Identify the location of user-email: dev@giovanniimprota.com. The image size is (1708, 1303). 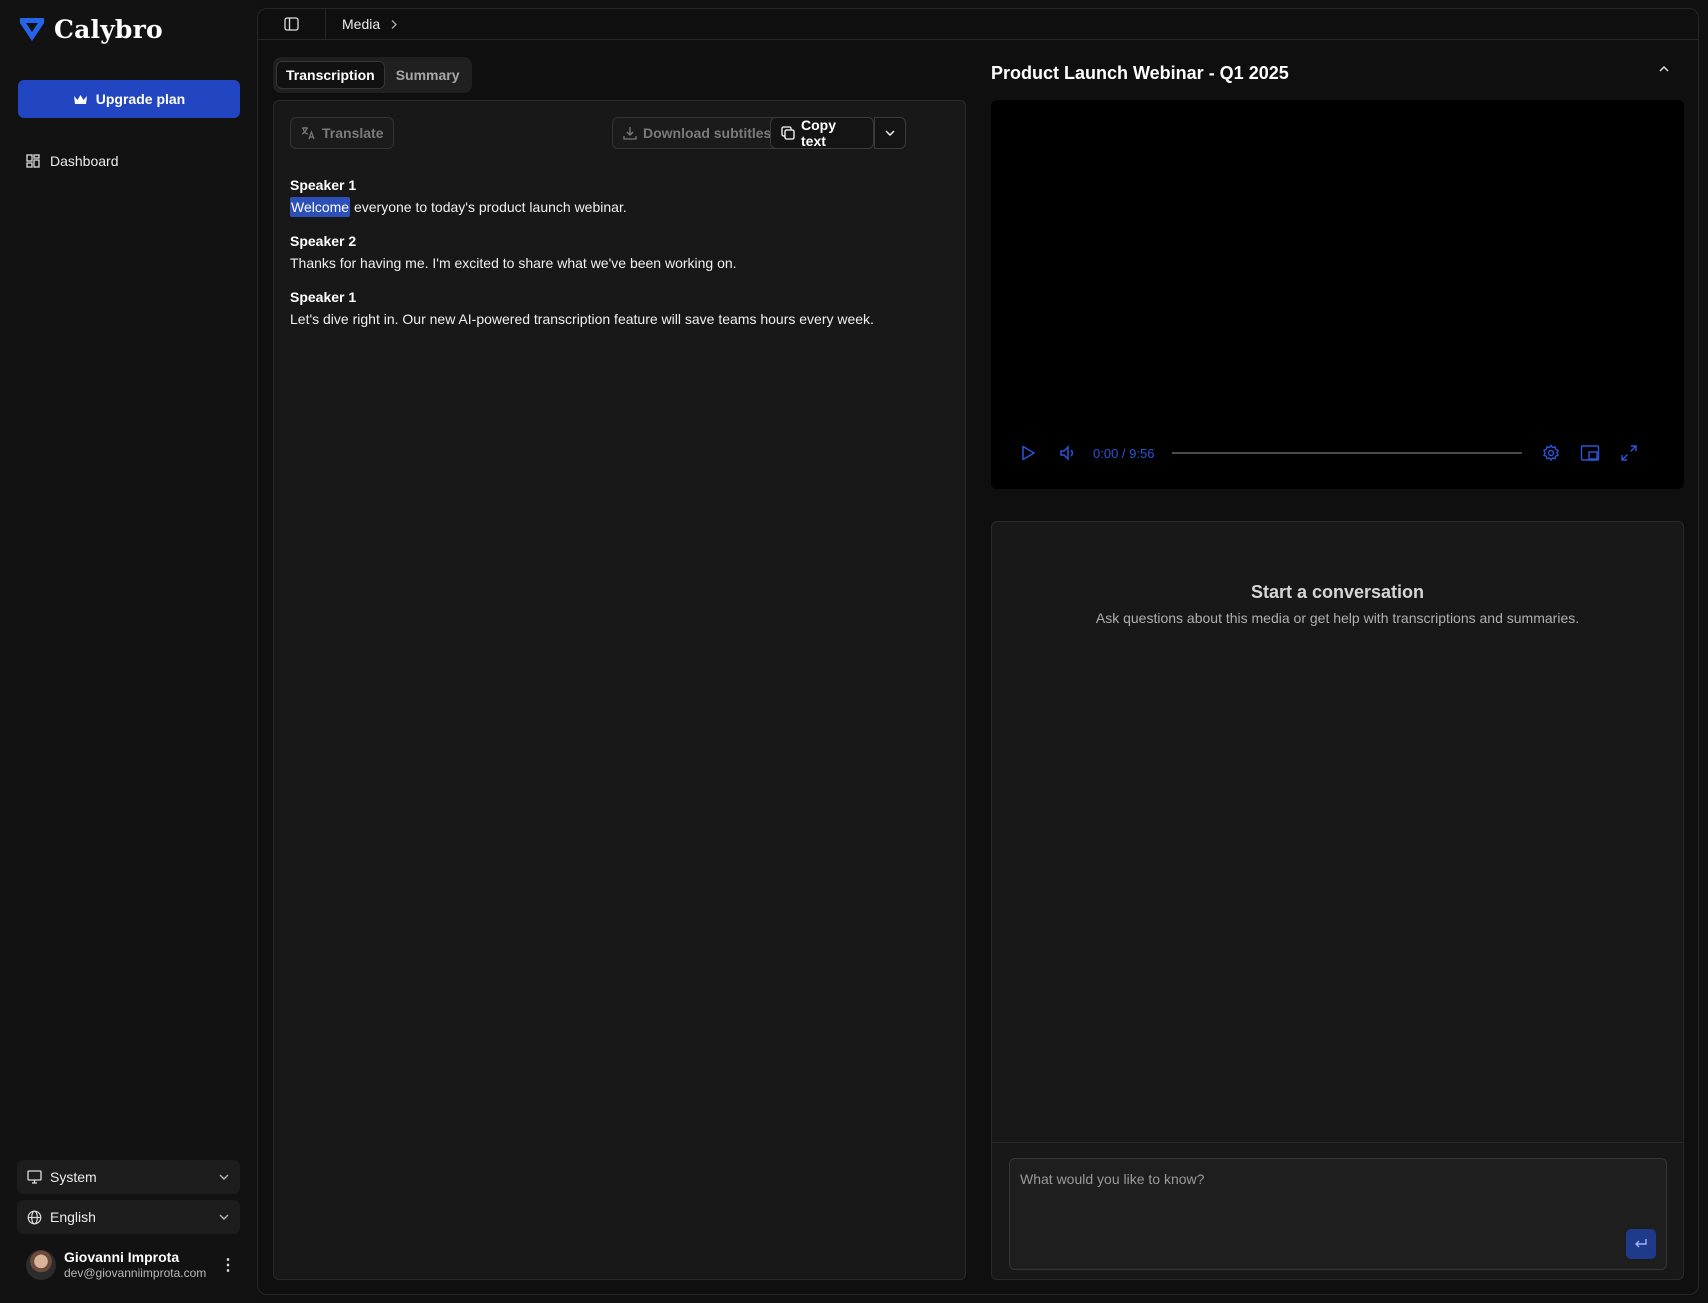
(135, 1273).